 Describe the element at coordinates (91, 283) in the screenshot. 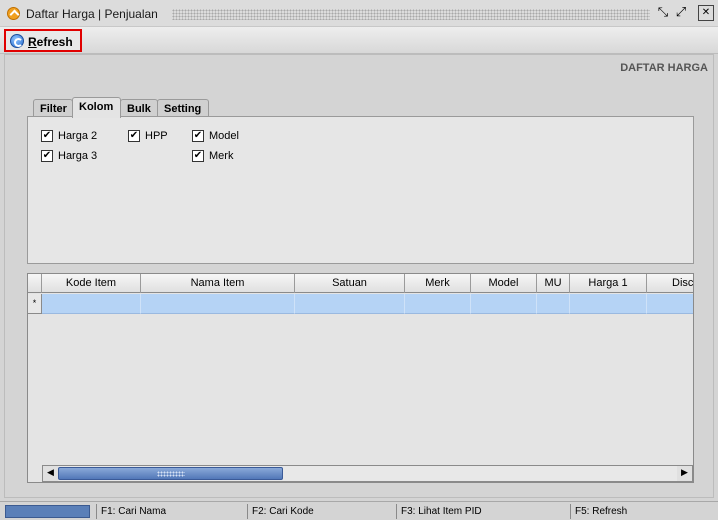

I see `column-header-kode-item: Kode Item` at that location.